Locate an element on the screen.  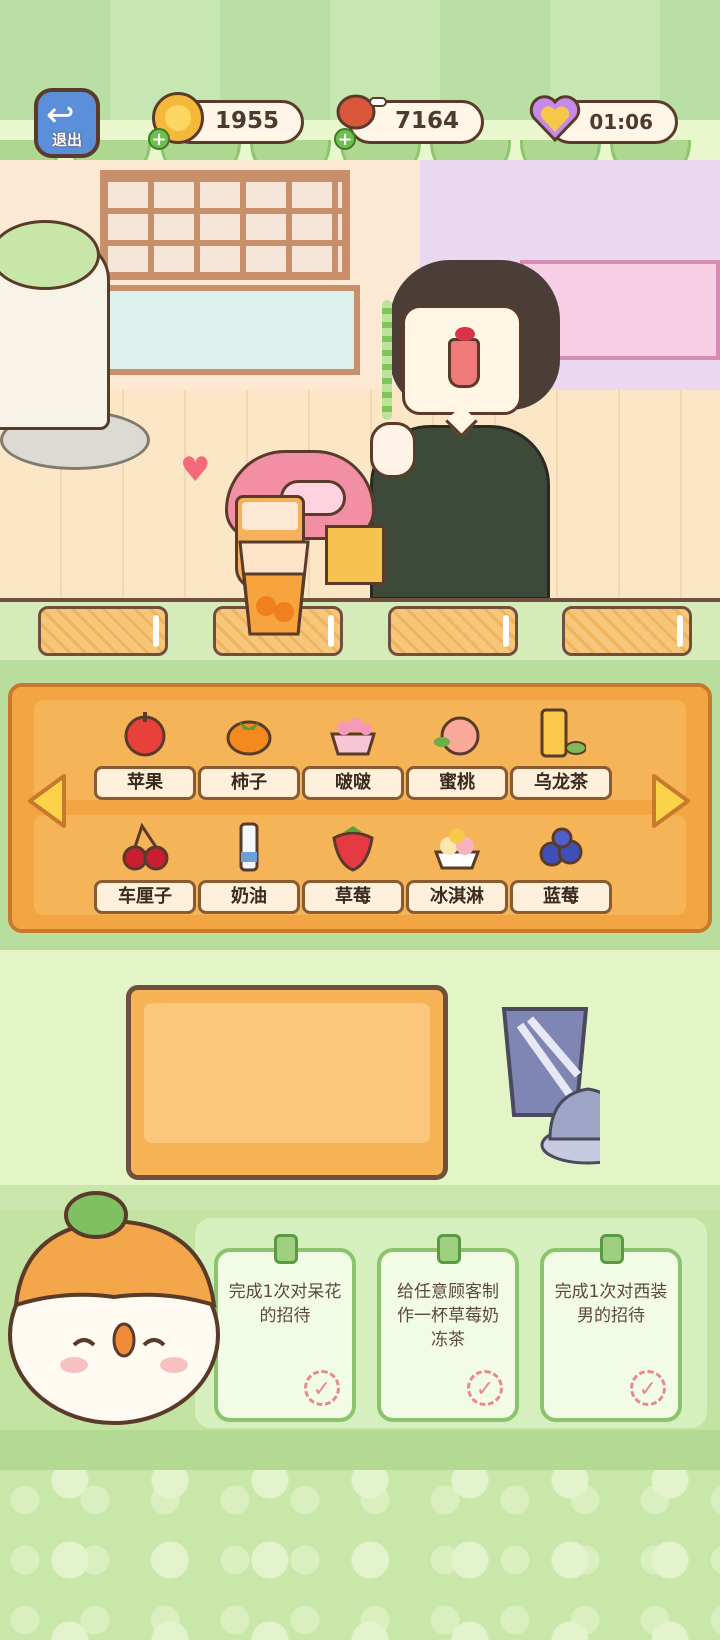
add-coins-button: + is located at coordinates (159, 139).